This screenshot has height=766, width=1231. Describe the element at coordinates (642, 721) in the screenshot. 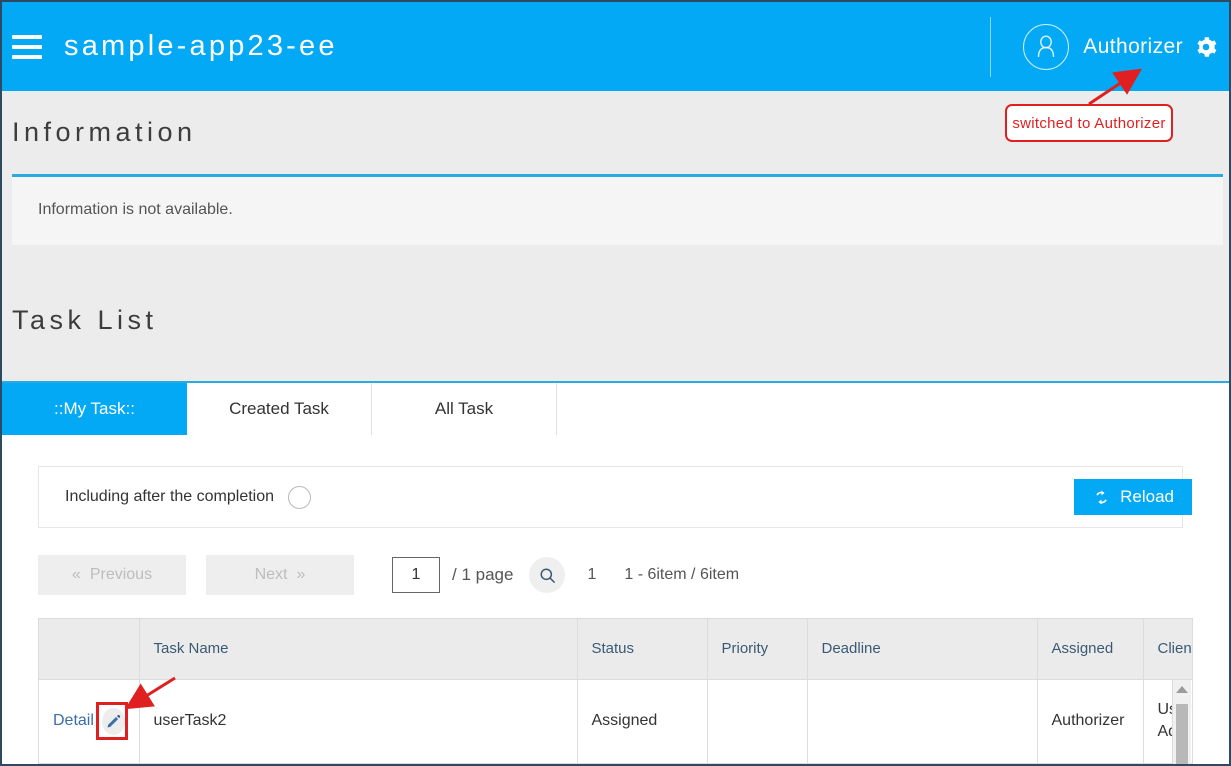

I see `cell-status: Assigned` at that location.